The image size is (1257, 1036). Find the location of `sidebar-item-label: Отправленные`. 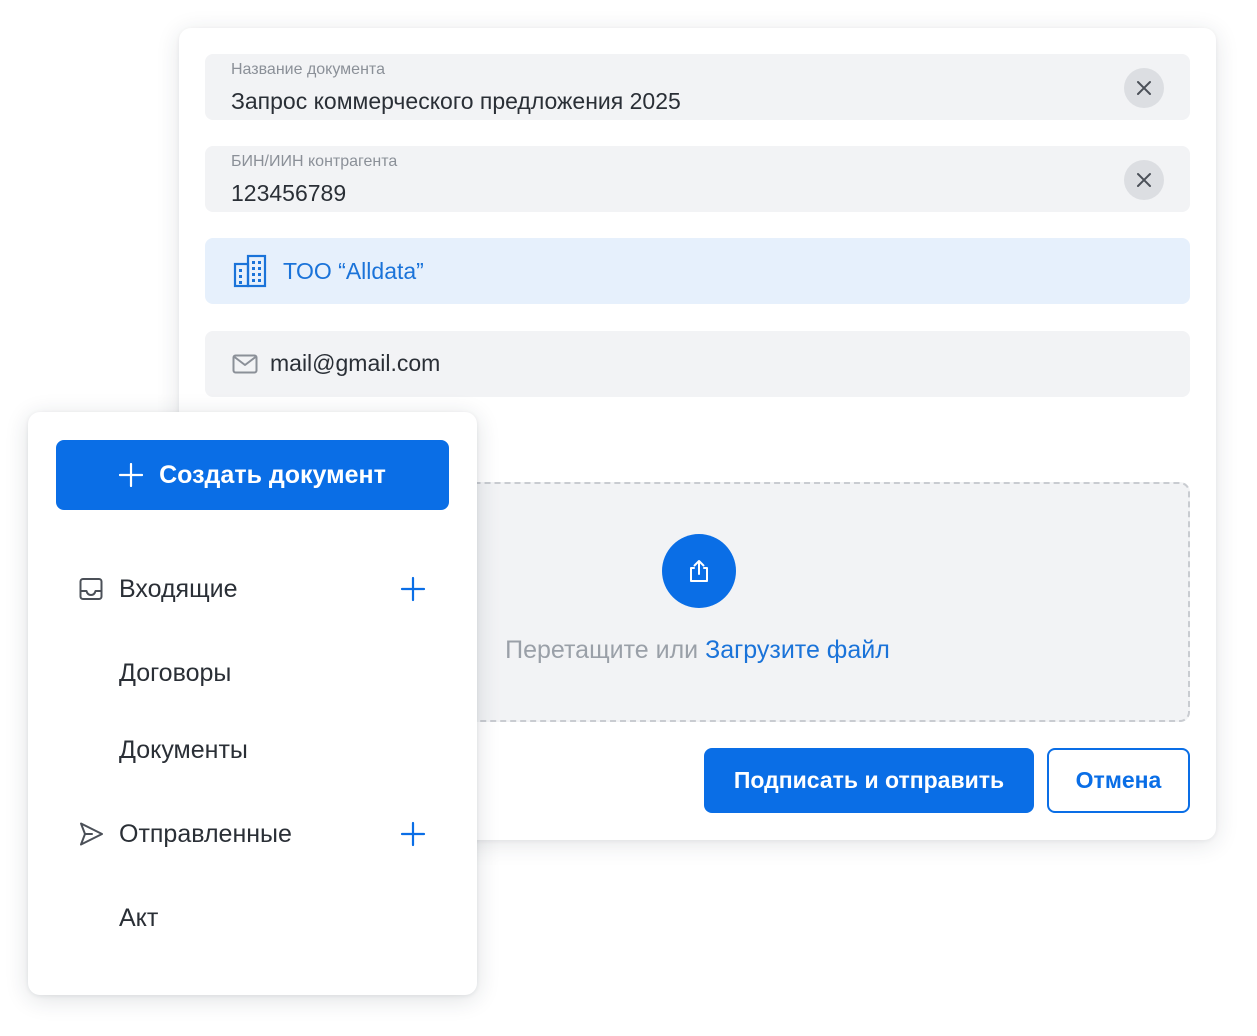

sidebar-item-label: Отправленные is located at coordinates (205, 834).